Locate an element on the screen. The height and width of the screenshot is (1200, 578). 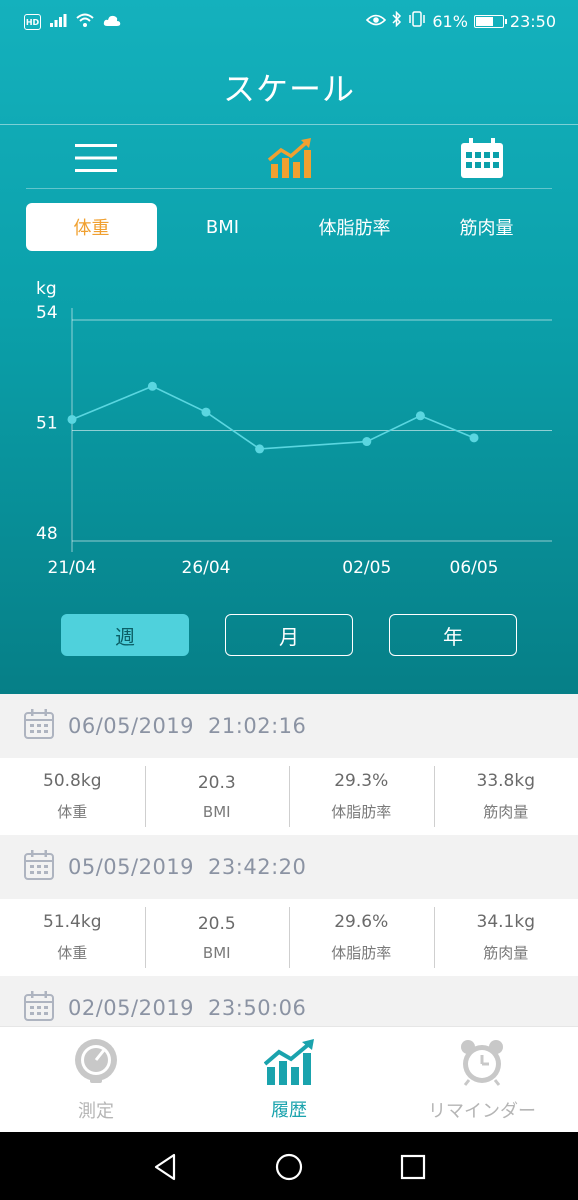
hd-badge: HD is located at coordinates (32, 22).